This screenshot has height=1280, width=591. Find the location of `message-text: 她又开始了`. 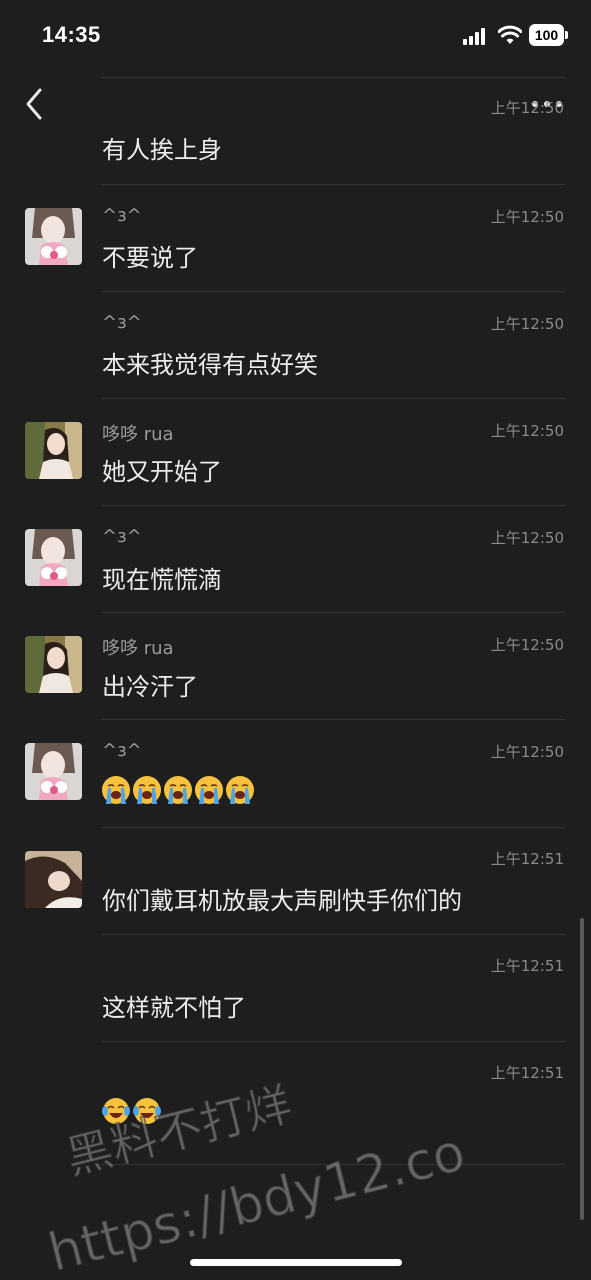

message-text: 她又开始了 is located at coordinates (162, 469).